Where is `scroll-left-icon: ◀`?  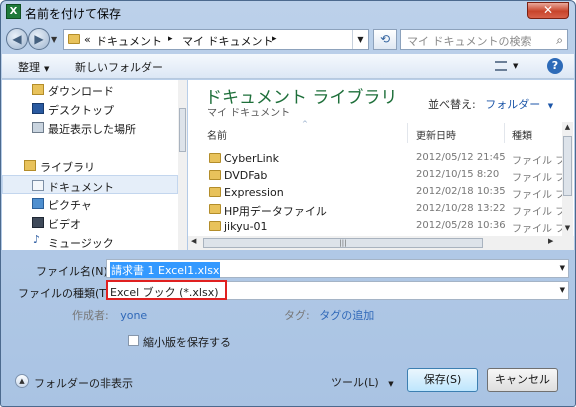
scroll-left-icon: ◀ is located at coordinates (193, 241).